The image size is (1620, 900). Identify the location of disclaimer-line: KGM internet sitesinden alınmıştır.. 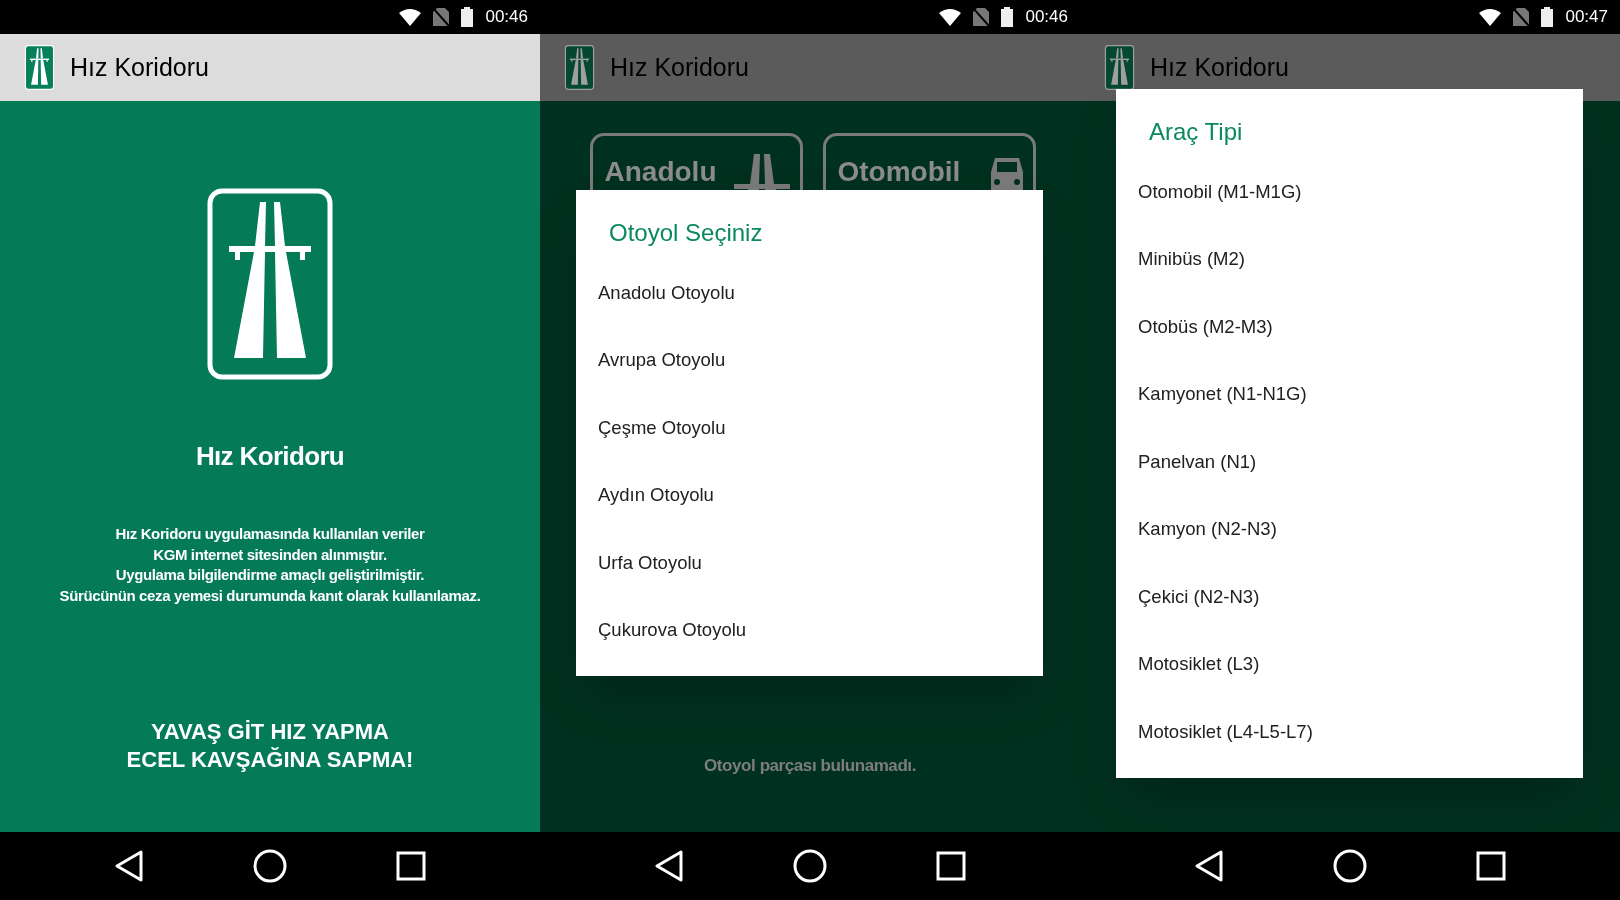
(270, 554).